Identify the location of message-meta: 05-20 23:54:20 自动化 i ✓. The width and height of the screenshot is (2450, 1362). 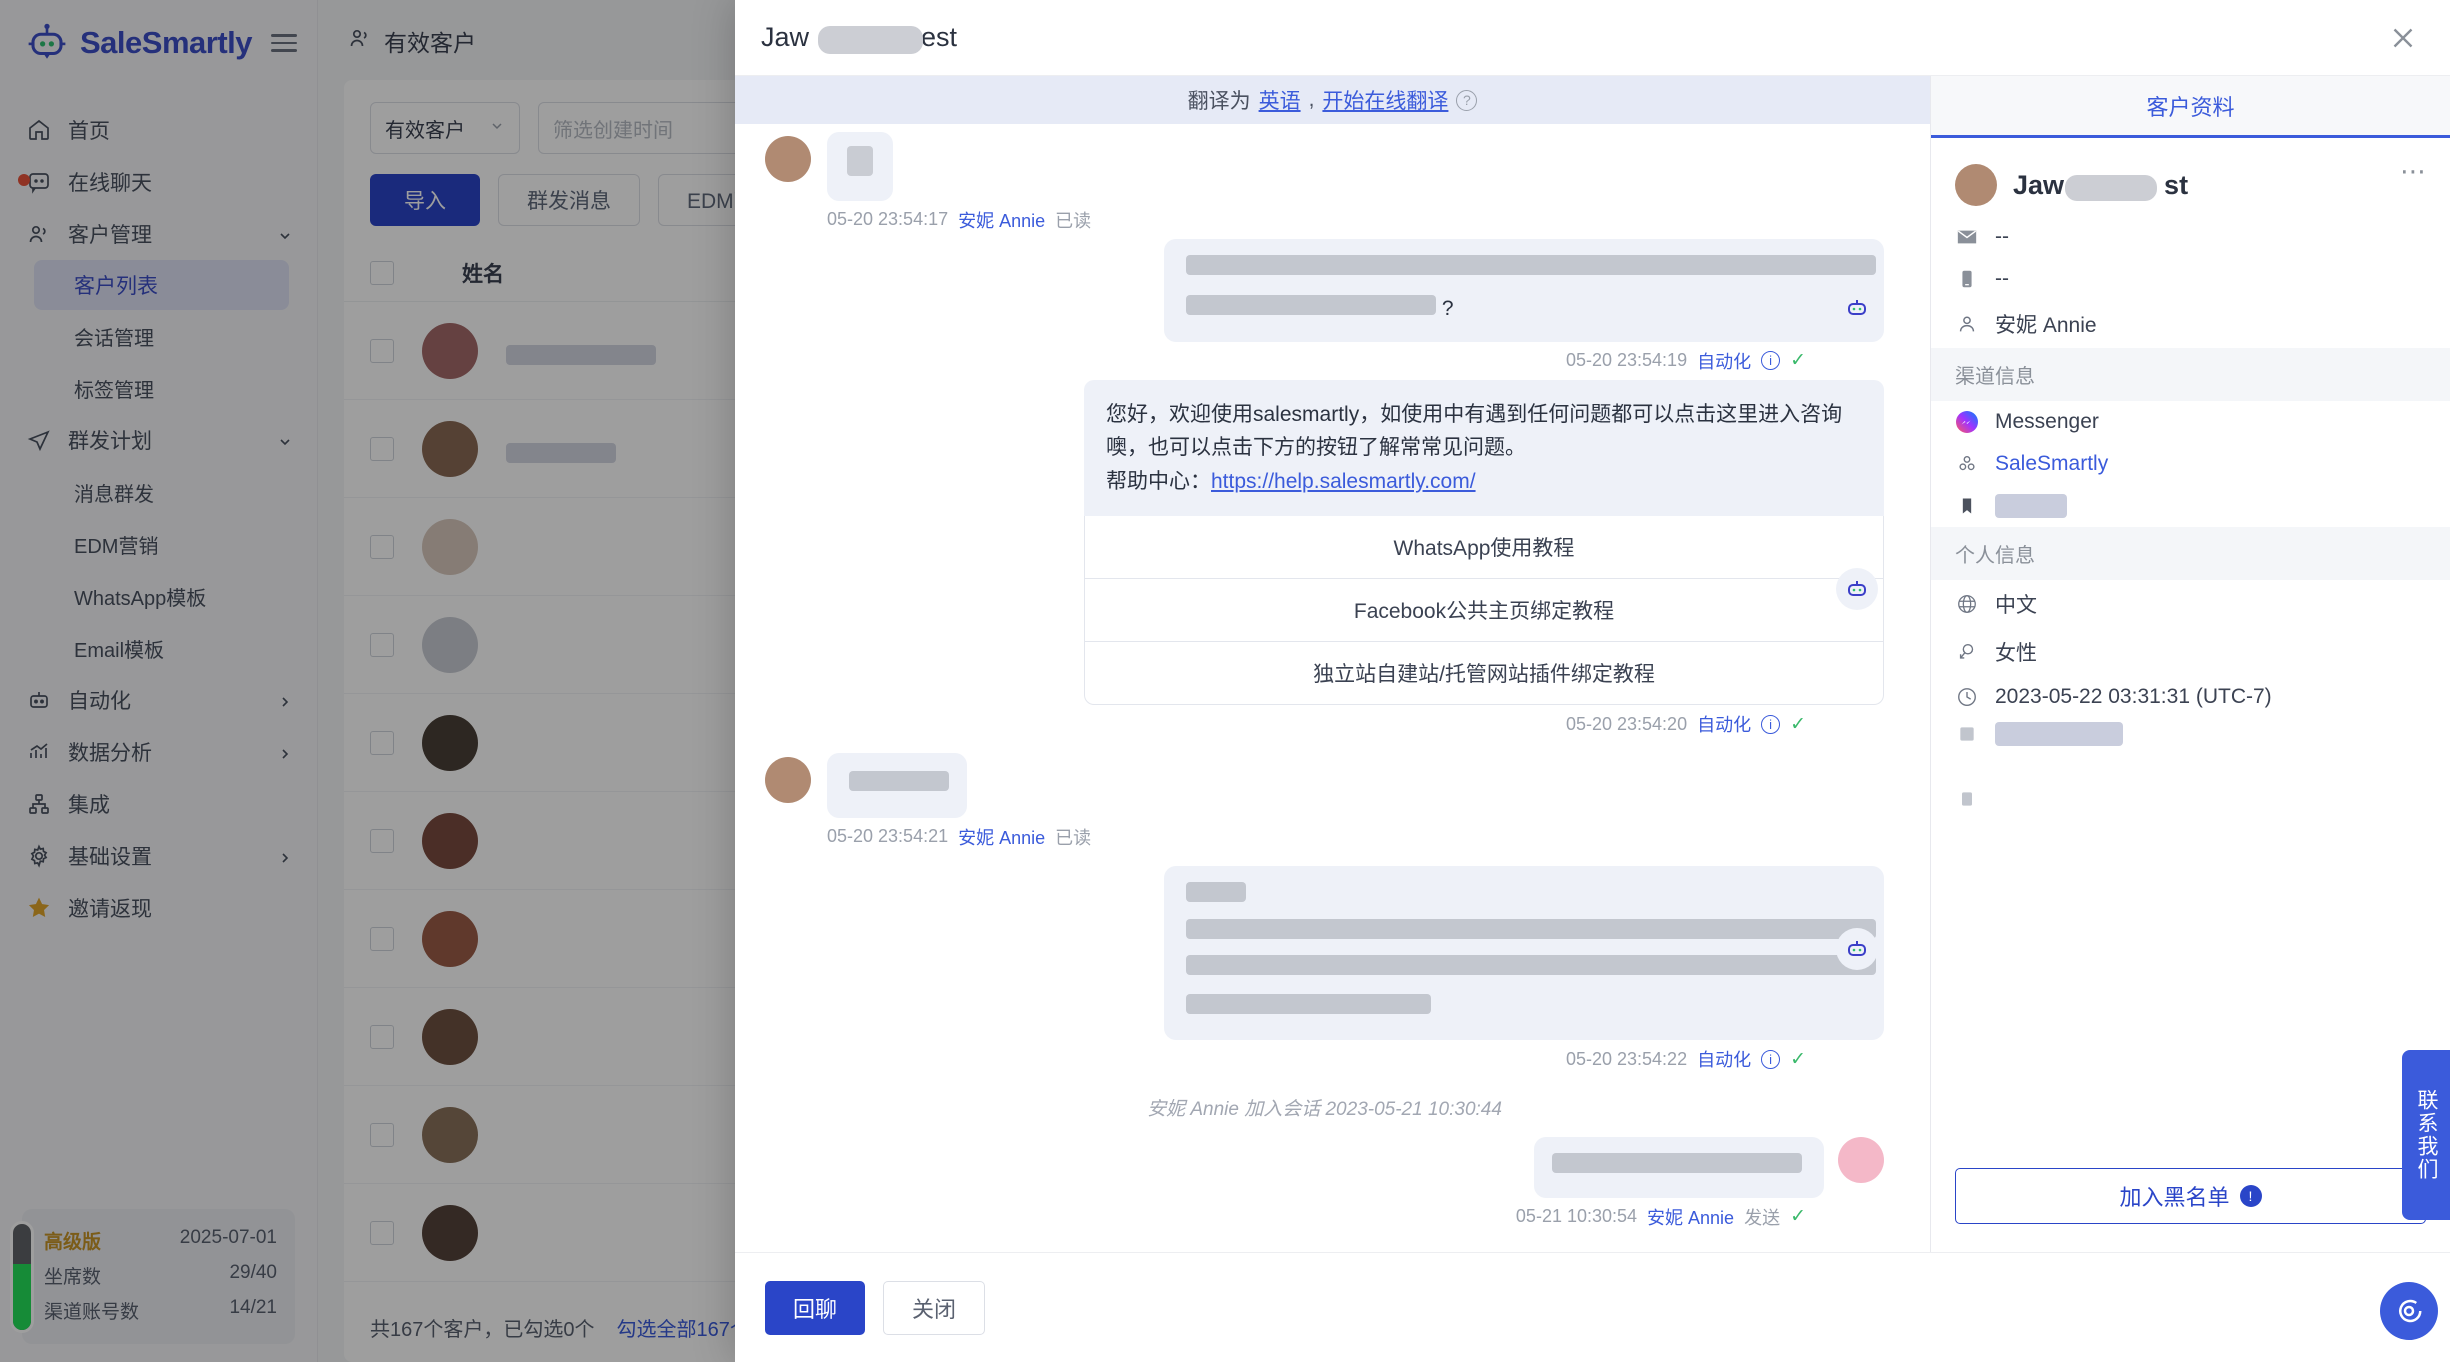
(1324, 724).